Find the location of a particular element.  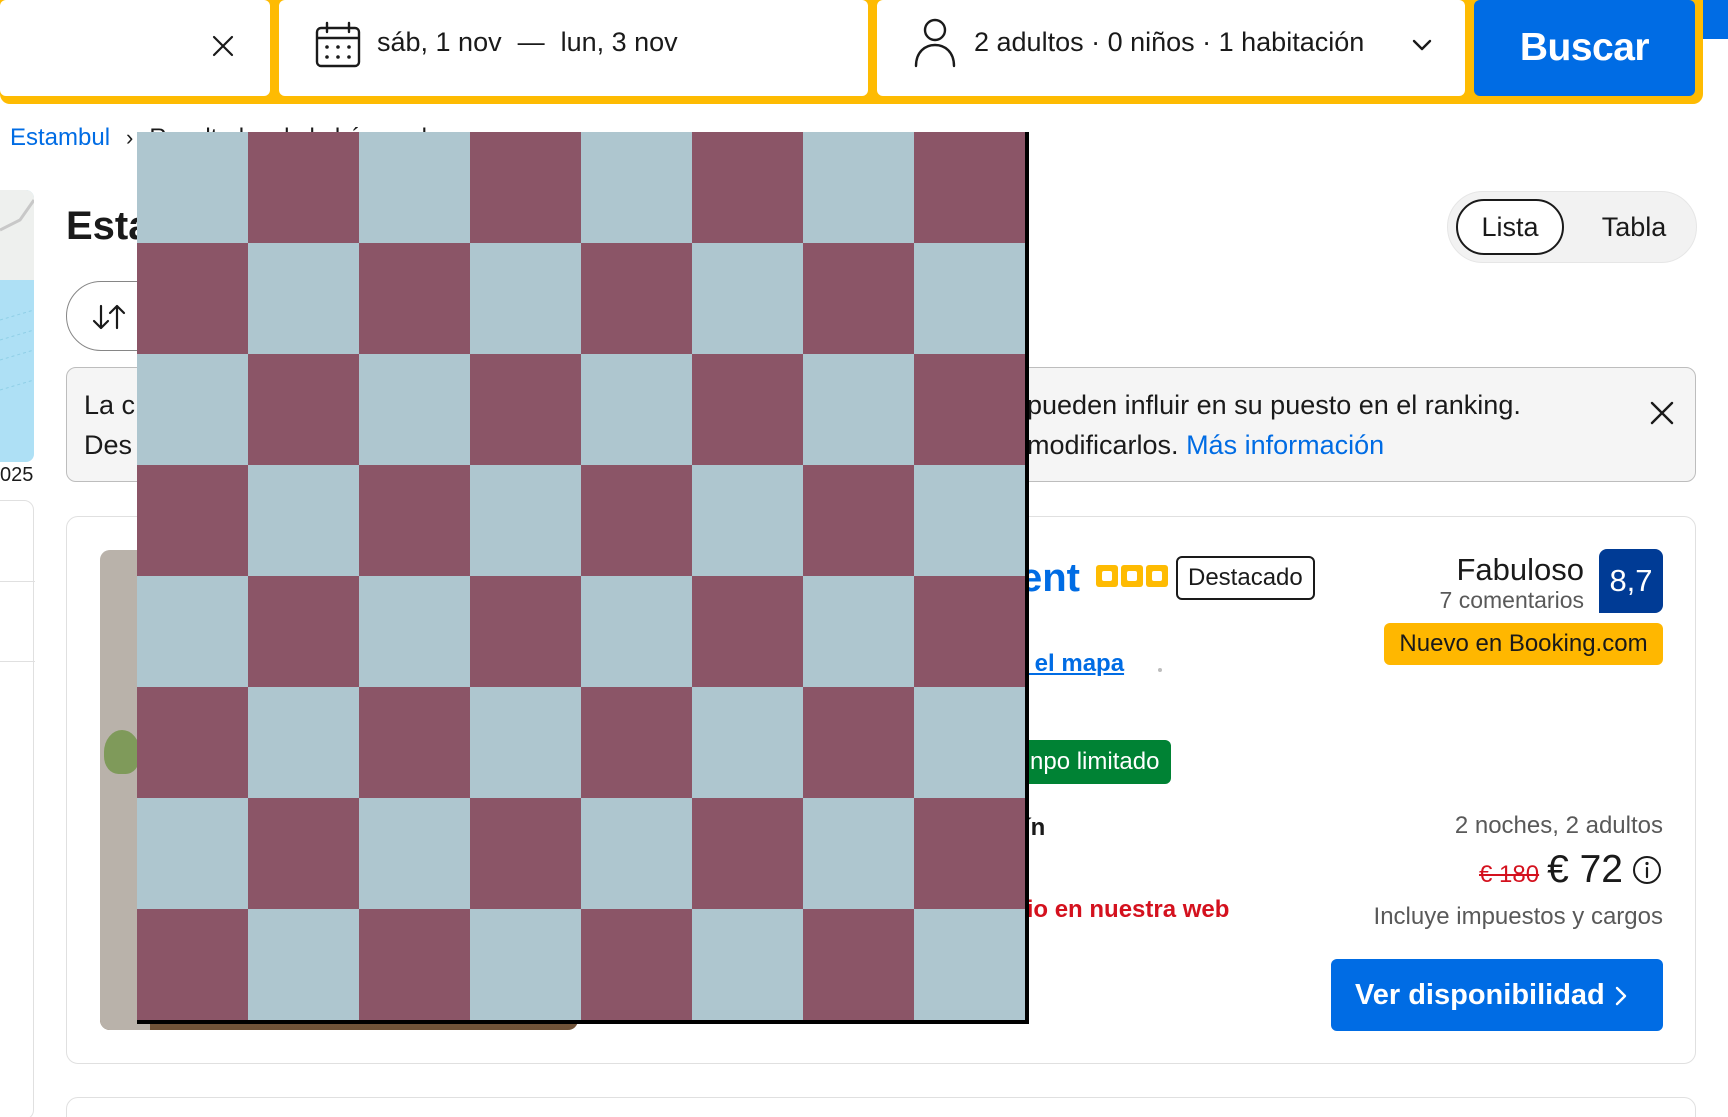

chevron-right-icon is located at coordinates (1621, 995).